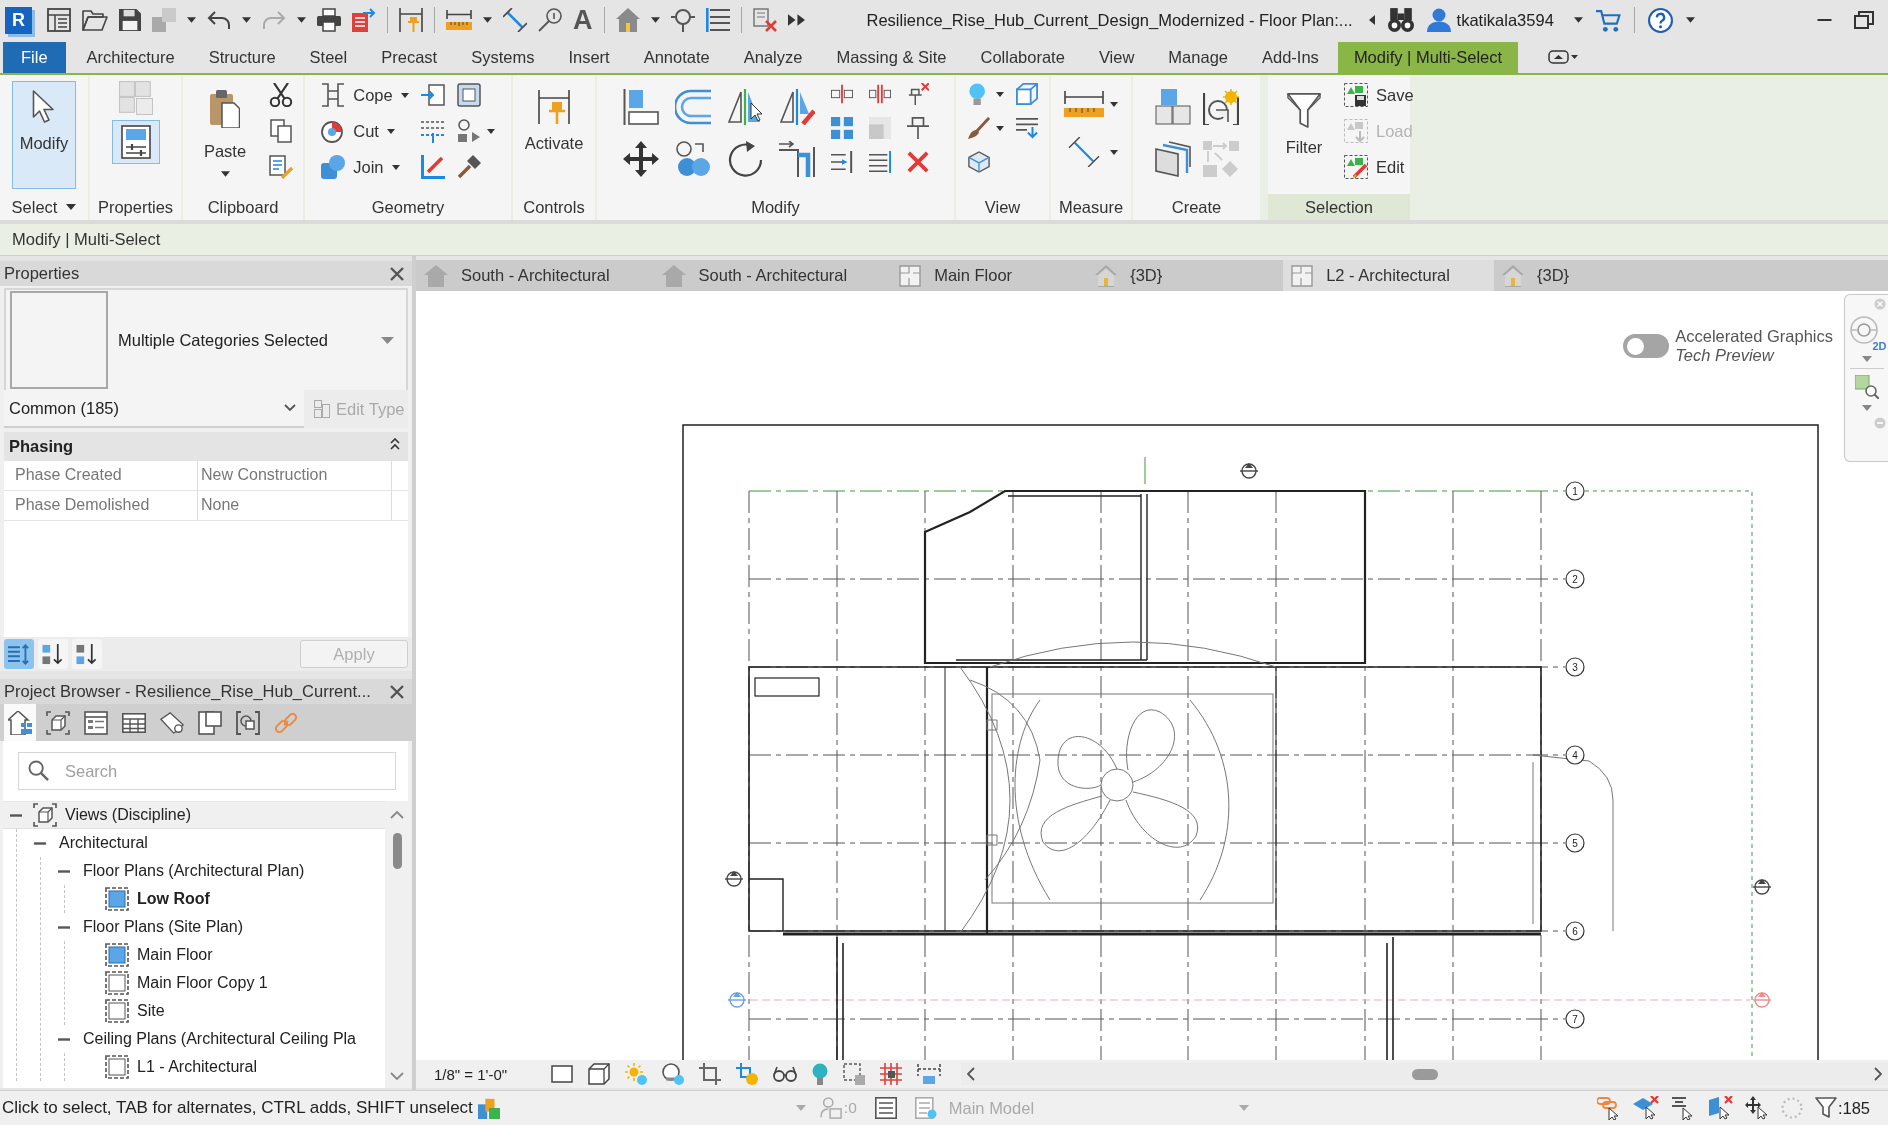 This screenshot has width=1888, height=1125. Describe the element at coordinates (929, 1074) in the screenshot. I see `dimension-icon` at that location.